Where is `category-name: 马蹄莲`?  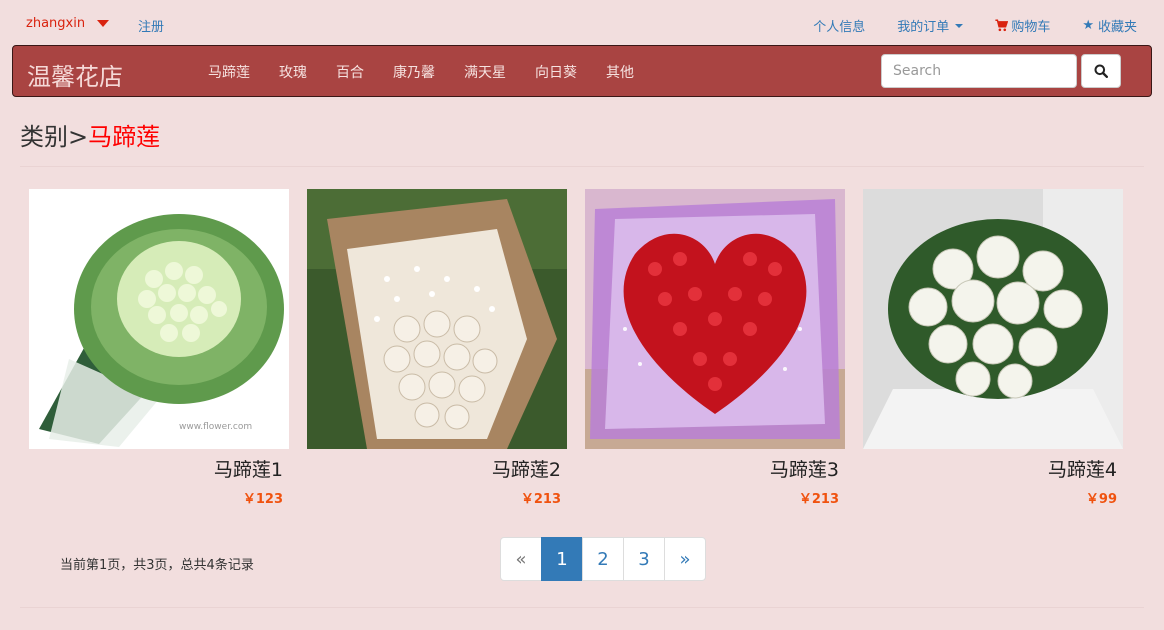
category-name: 马蹄莲 is located at coordinates (124, 137).